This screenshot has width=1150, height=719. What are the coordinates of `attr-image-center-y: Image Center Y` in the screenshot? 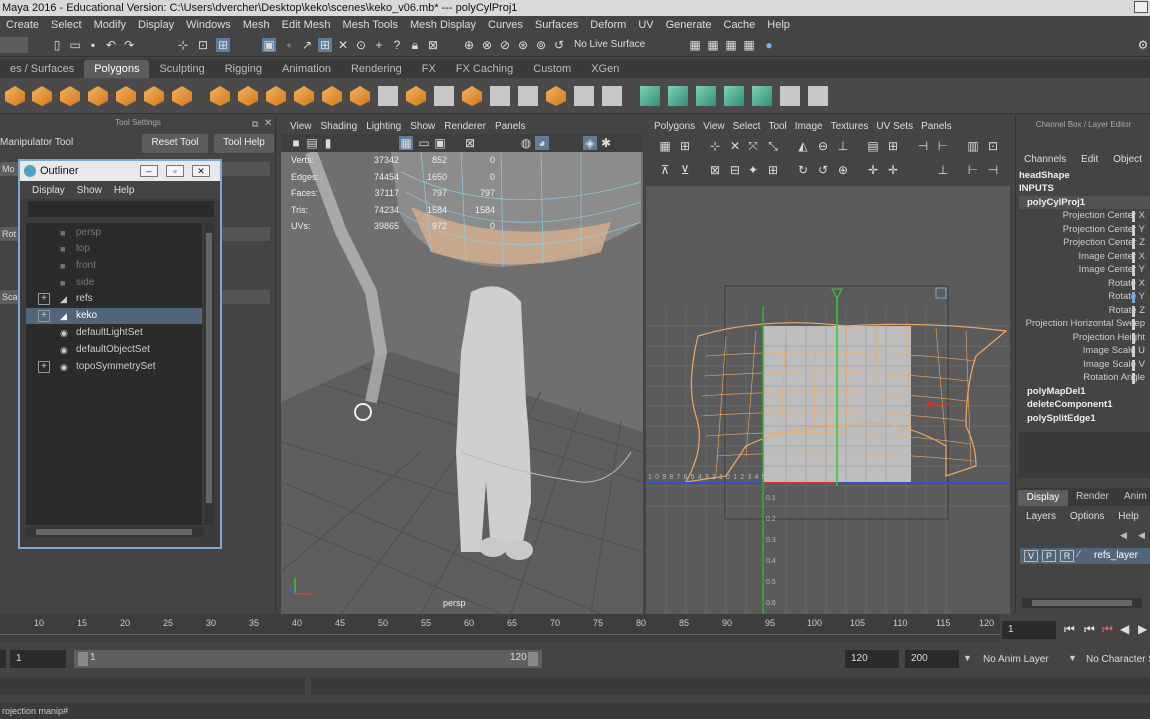 It's located at (1082, 269).